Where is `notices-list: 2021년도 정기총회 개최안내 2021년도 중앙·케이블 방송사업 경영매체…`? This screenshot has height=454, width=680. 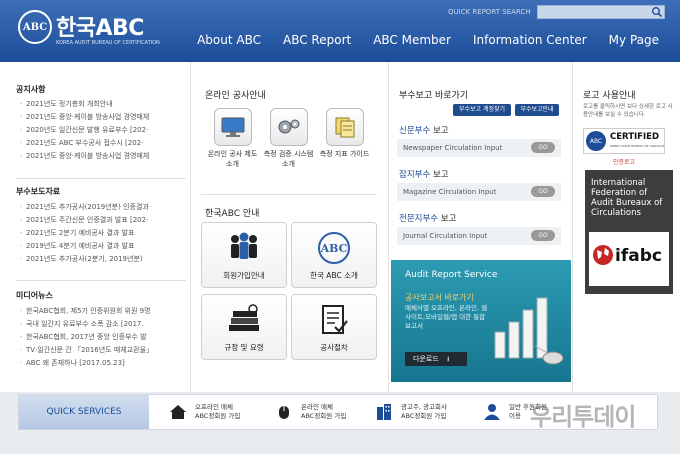
notices-list: 2021년도 정기총회 개최안내 2021년도 중앙·케이블 방송사업 경영매체… is located at coordinates (102, 130).